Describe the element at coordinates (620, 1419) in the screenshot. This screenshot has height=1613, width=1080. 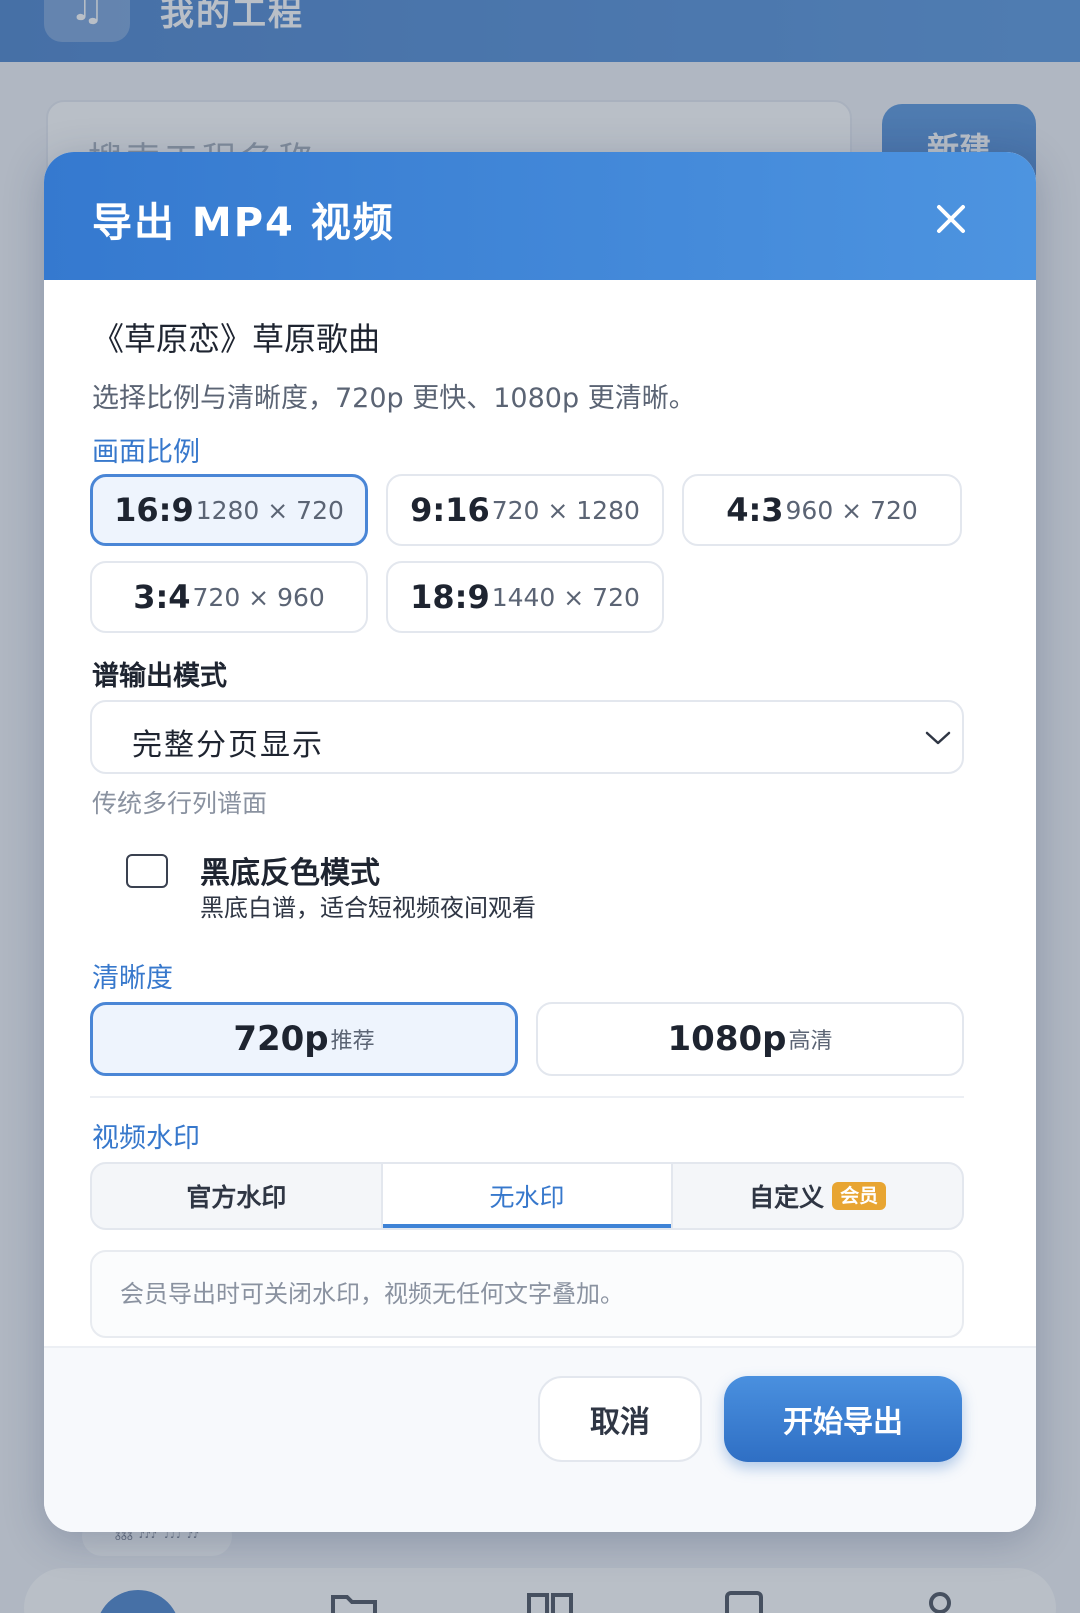
I see `cancel-button: 取消` at that location.